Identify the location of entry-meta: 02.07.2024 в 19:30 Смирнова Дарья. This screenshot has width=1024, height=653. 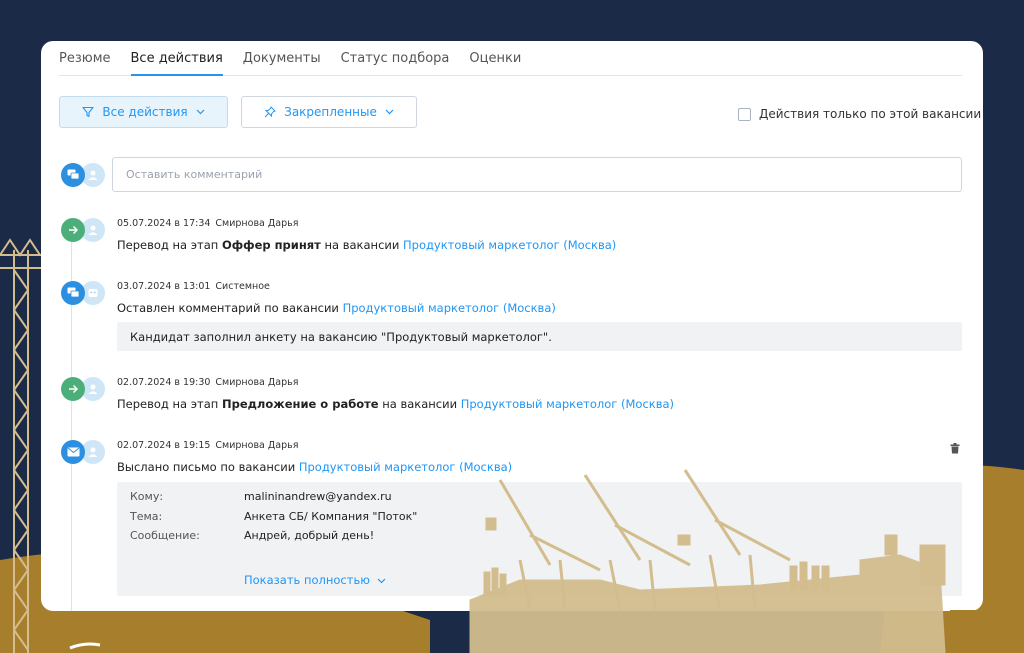
(395, 382).